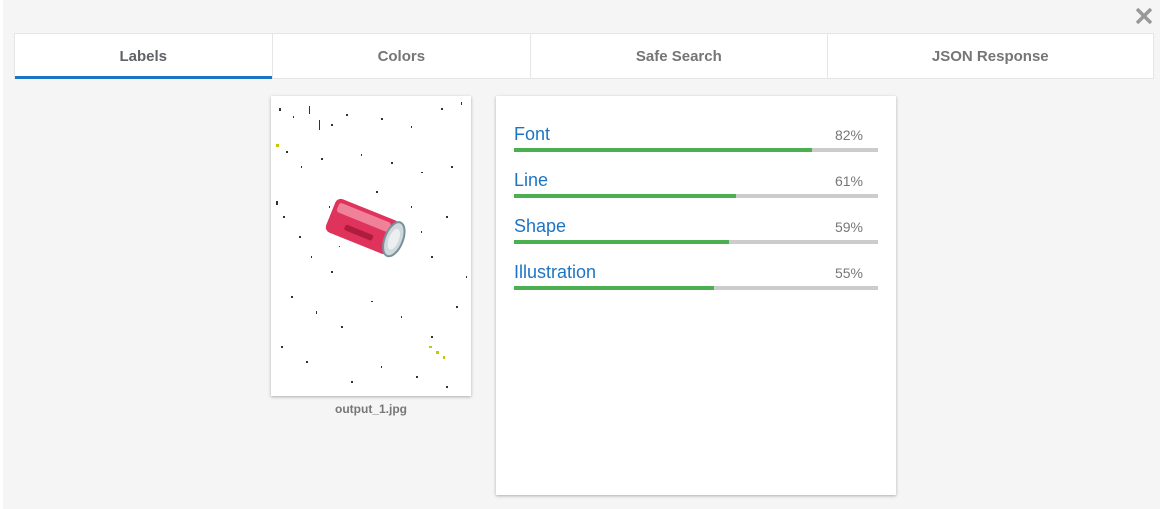 This screenshot has width=1160, height=509. I want to click on tab-labels: Labels, so click(144, 56).